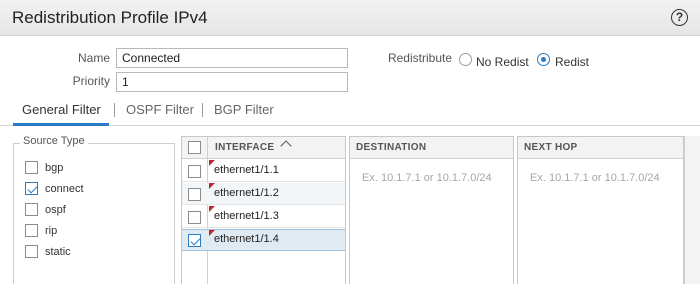  Describe the element at coordinates (391, 147) in the screenshot. I see `destination-column-header: DESTINATION` at that location.